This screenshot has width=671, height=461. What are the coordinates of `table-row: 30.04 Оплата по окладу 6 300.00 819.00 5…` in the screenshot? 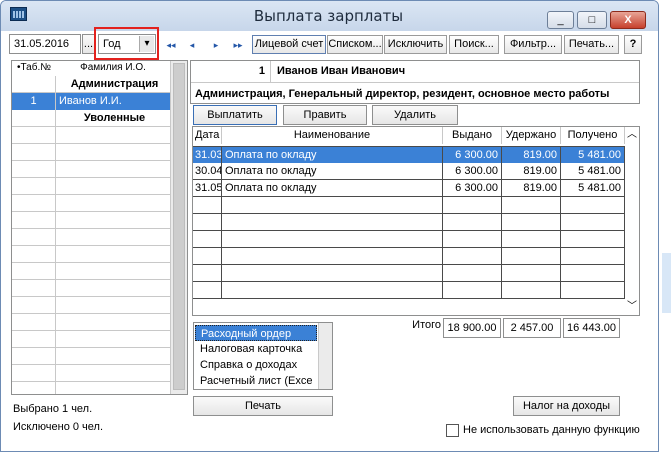 It's located at (409, 171).